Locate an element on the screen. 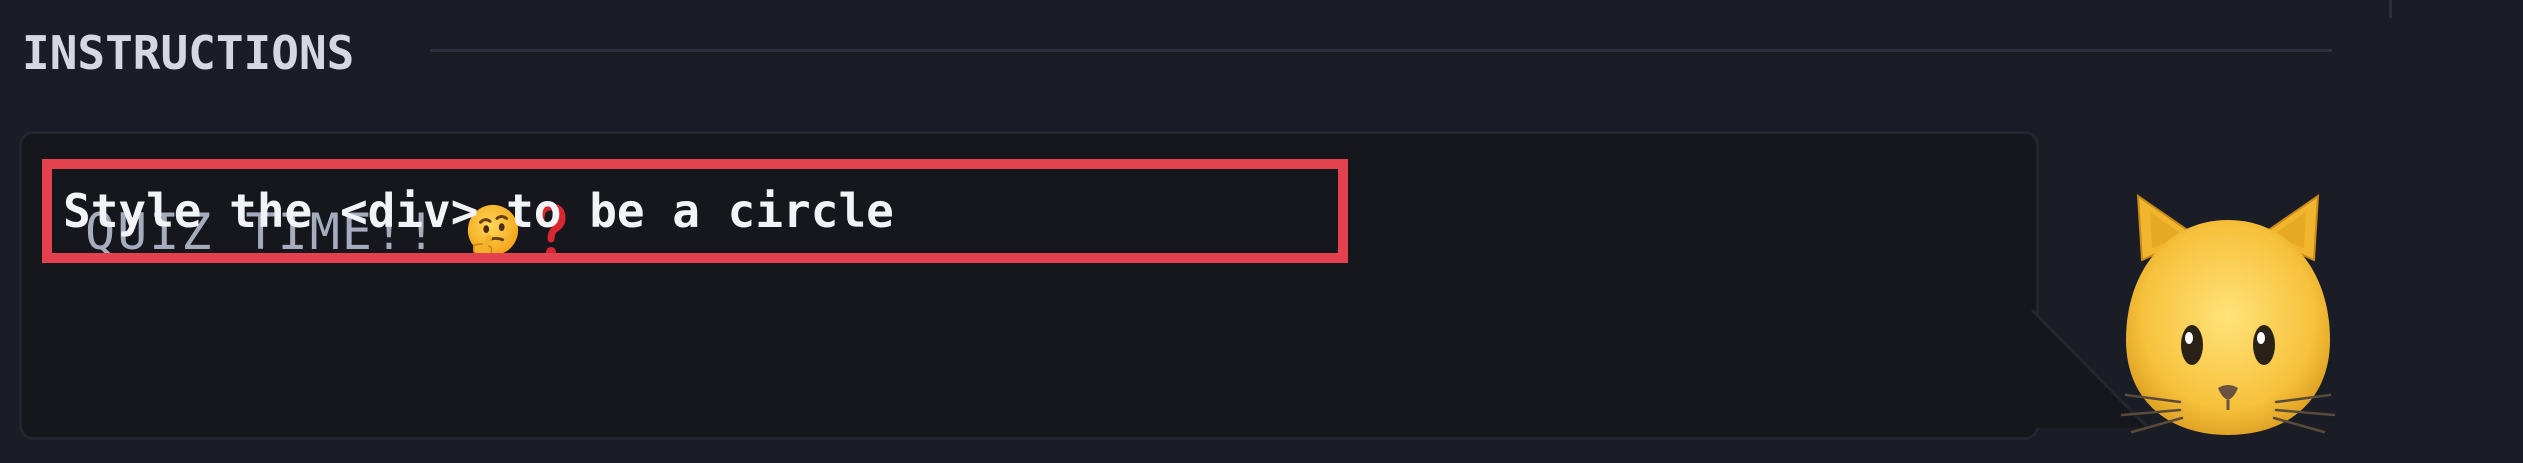 This screenshot has width=2523, height=463. section-title: INSTRUCTIONS is located at coordinates (188, 53).